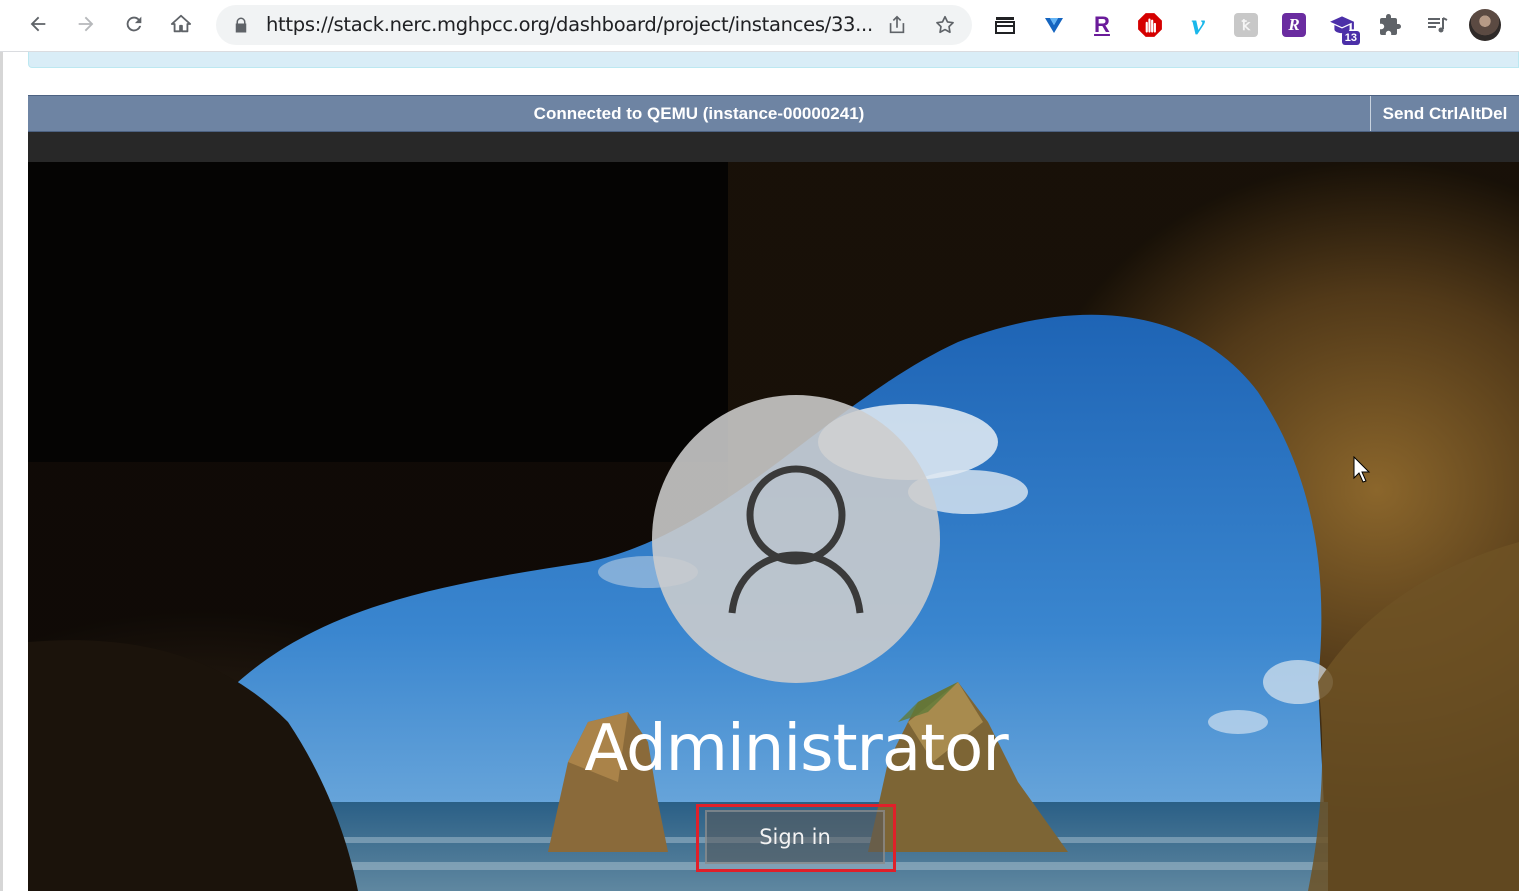  I want to click on user-avatar, so click(796, 539).